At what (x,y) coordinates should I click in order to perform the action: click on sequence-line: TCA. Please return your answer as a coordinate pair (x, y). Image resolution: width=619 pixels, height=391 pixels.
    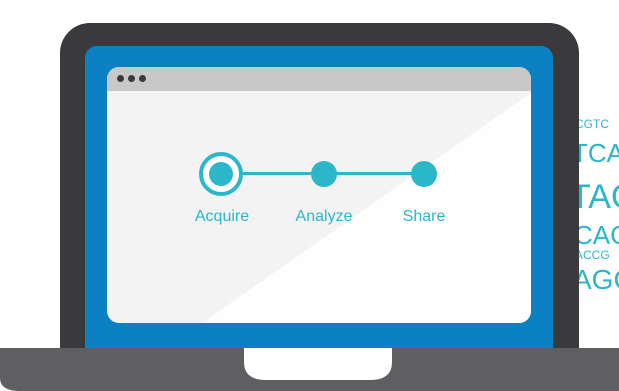
    Looking at the image, I should click on (595, 153).